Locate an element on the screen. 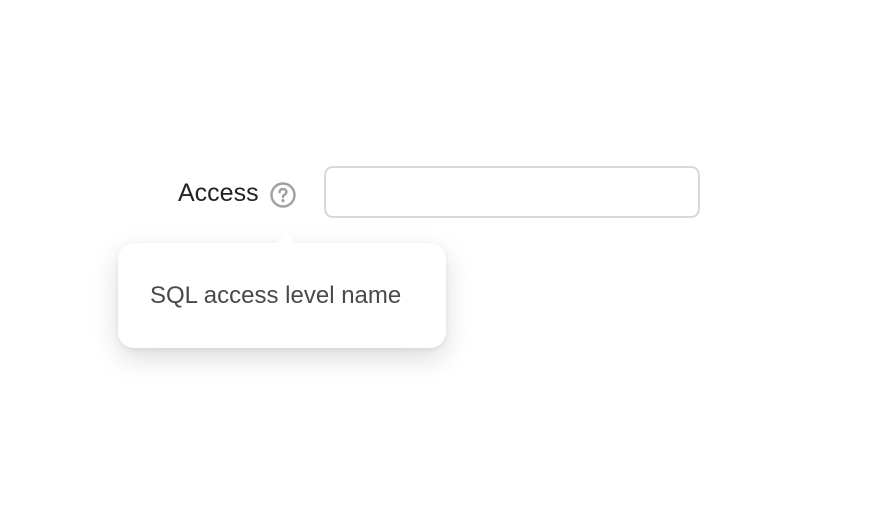 The width and height of the screenshot is (880, 508). access-label: Access is located at coordinates (218, 193).